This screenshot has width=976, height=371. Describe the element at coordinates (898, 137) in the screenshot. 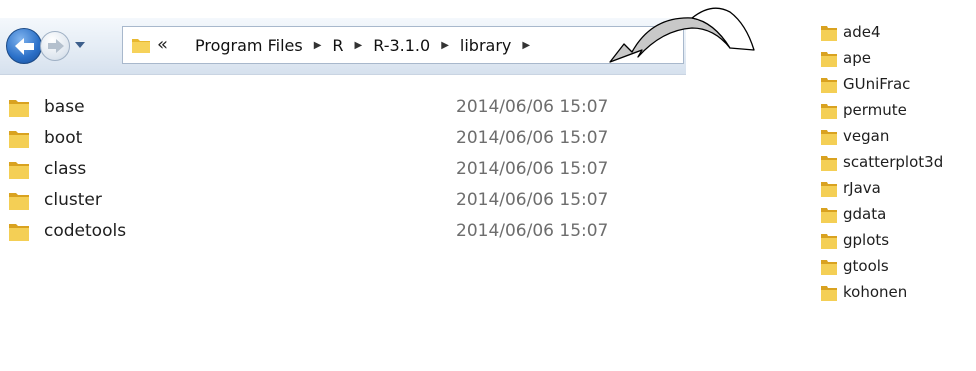

I see `list-item: vegan` at that location.